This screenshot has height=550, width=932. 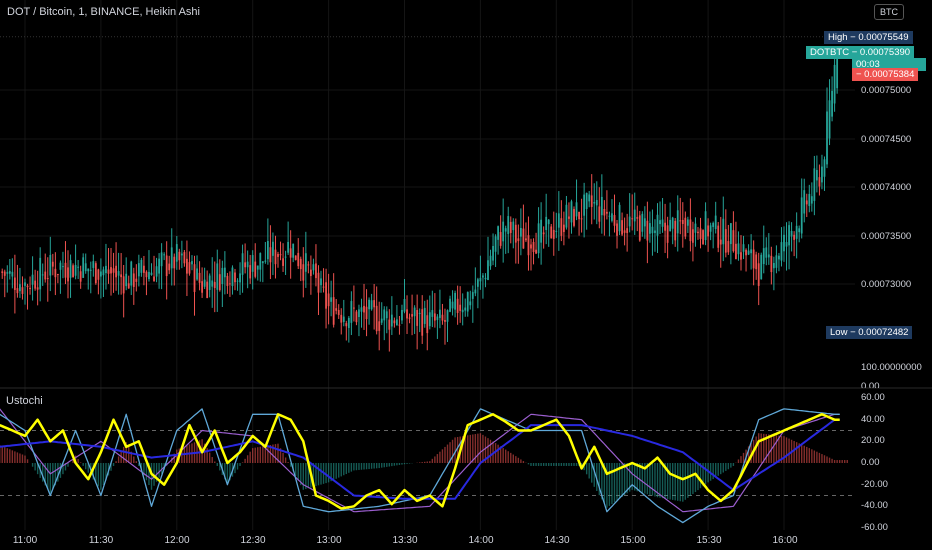 What do you see at coordinates (24, 401) in the screenshot?
I see `indicator-name: Ustochi` at bounding box center [24, 401].